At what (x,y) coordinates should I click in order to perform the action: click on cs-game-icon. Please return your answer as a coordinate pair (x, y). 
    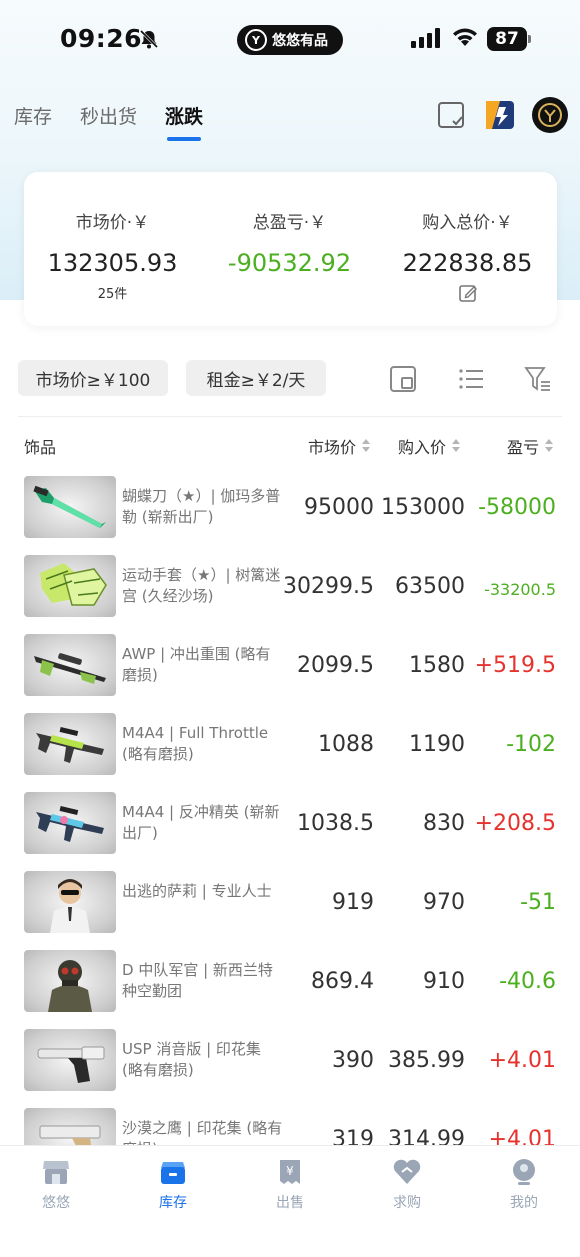
    Looking at the image, I should click on (500, 115).